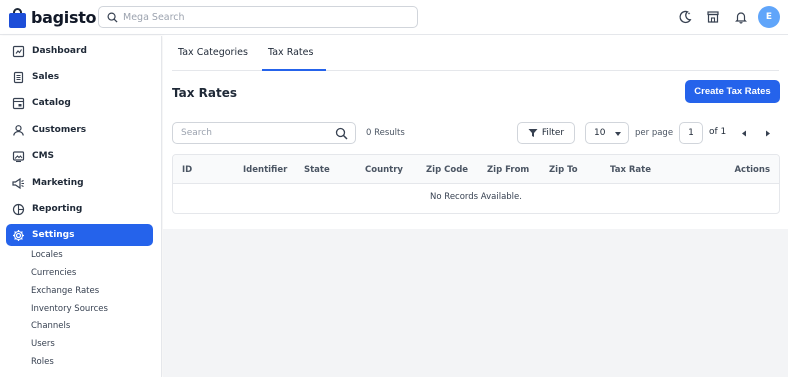 The image size is (788, 377). What do you see at coordinates (563, 170) in the screenshot?
I see `column-header-zip-to: Zip To` at bounding box center [563, 170].